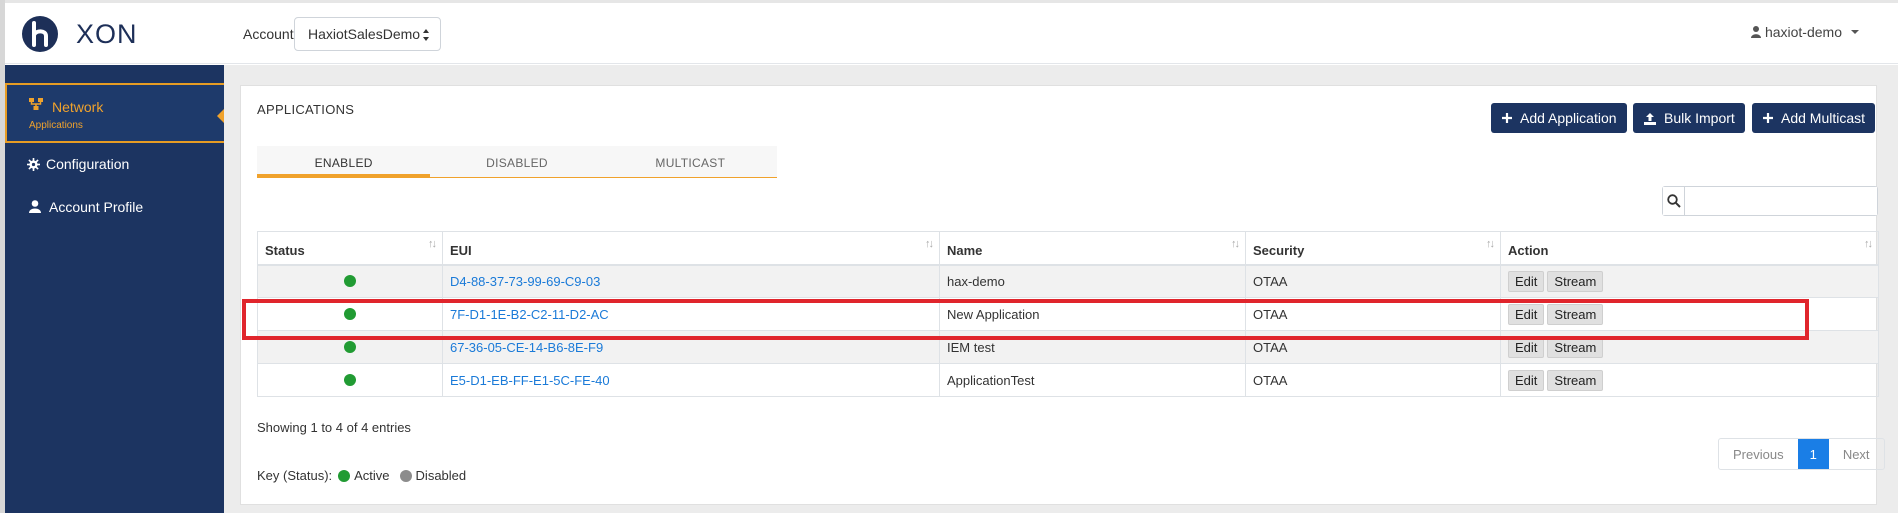 The image size is (1898, 513). What do you see at coordinates (78, 107) in the screenshot?
I see `sidebar-item-network-label: Network` at bounding box center [78, 107].